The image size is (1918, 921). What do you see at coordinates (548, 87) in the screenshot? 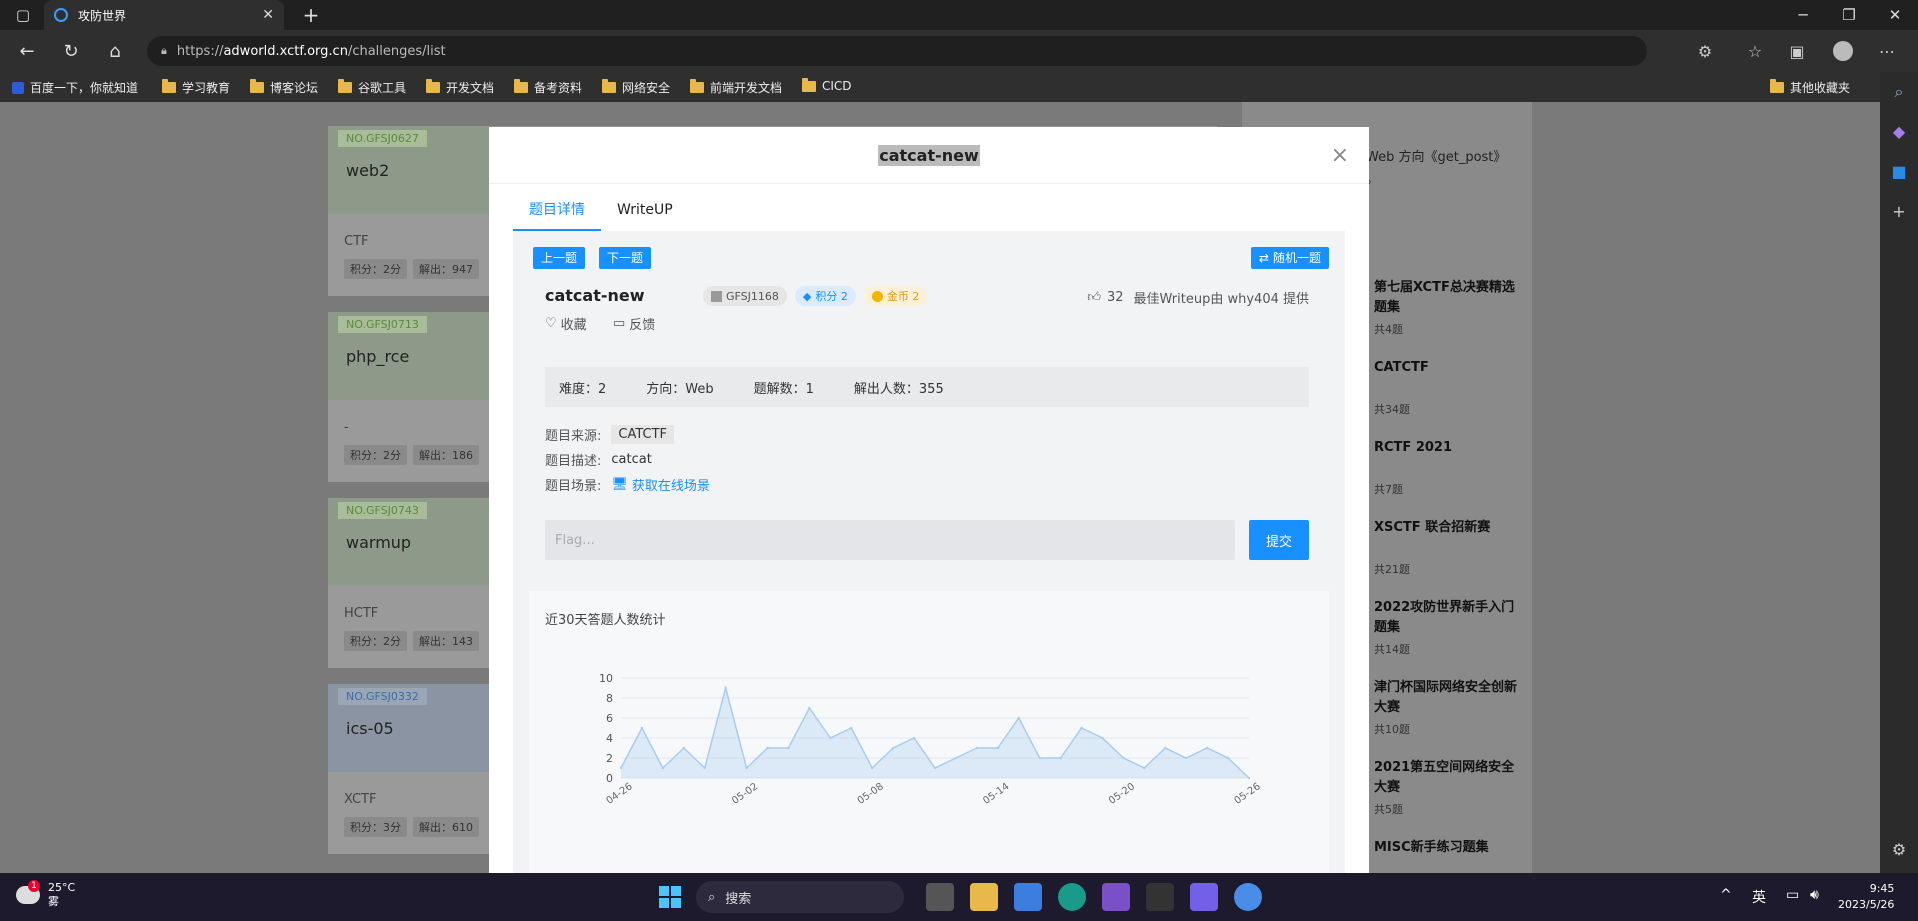
I see `bookmark-item: 备考资料` at bounding box center [548, 87].